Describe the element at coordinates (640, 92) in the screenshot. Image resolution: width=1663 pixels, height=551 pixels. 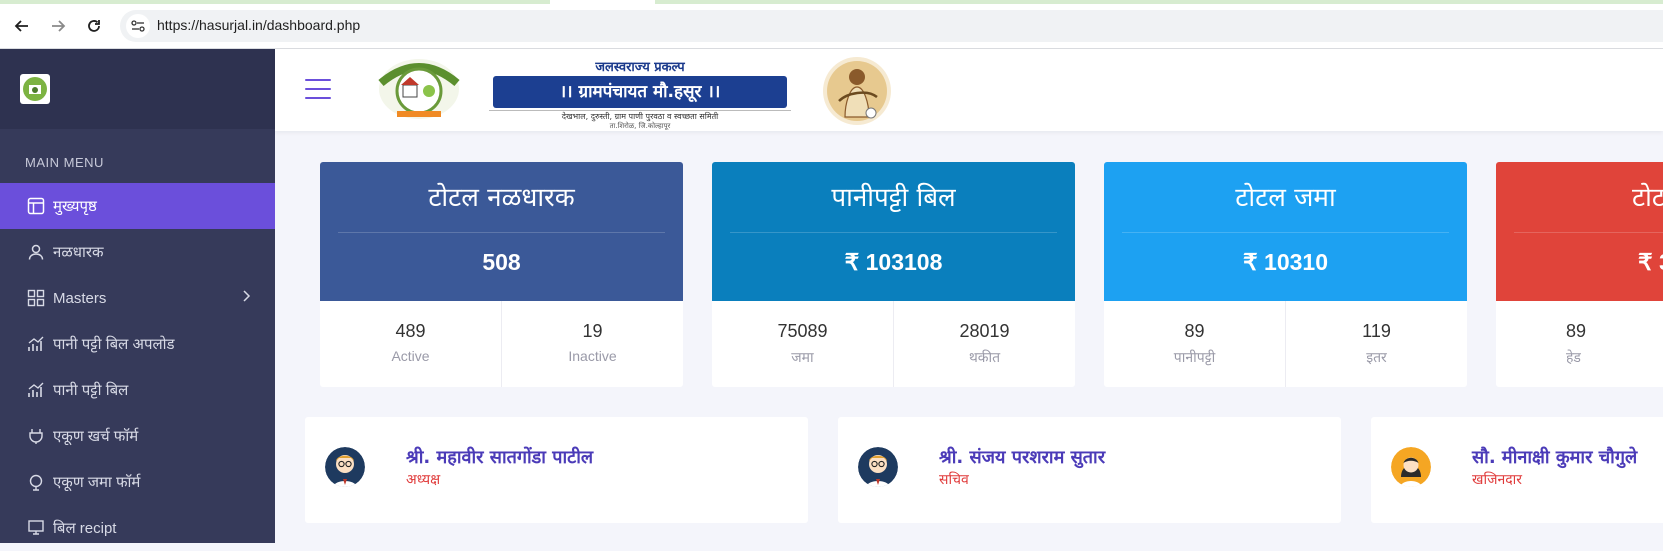
I see `banner-main-text: ।। ग्रामपंचायत मौ.हसूर ।।` at that location.